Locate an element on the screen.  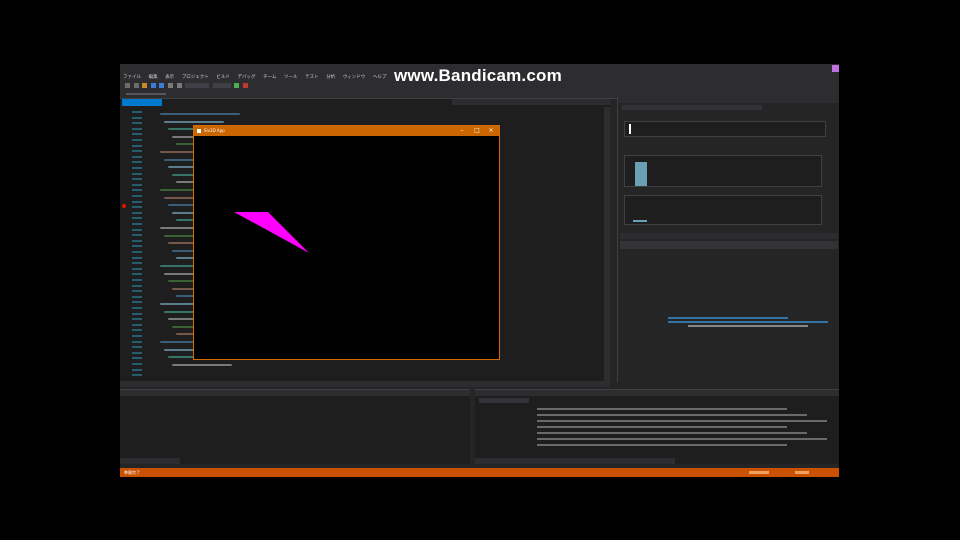
cpu-line is located at coordinates (640, 221).